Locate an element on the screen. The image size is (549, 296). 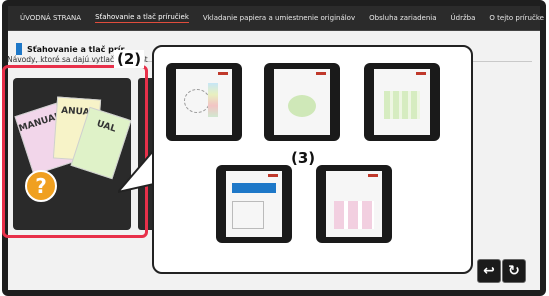
nav-maintenance: Údržba is located at coordinates (463, 18).